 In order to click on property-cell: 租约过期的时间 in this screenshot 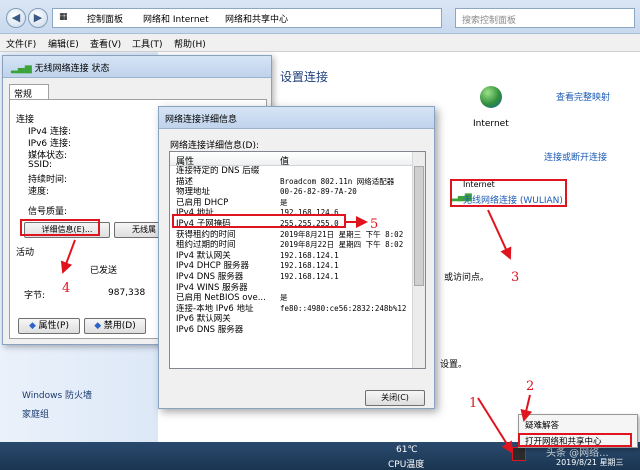, I will do `click(206, 245)`.